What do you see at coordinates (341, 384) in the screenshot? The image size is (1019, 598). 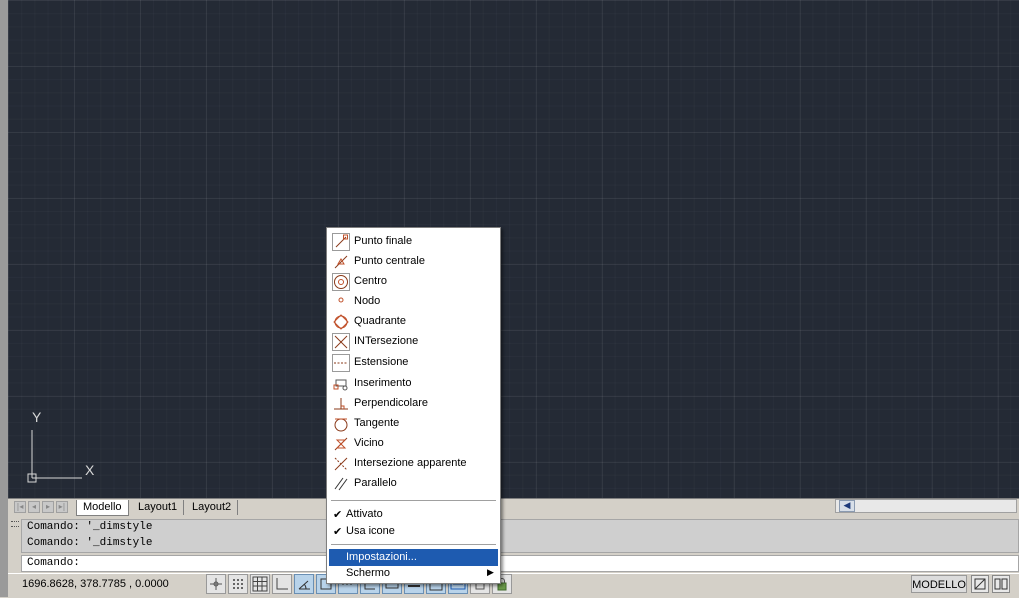 I see `insertion-icon` at bounding box center [341, 384].